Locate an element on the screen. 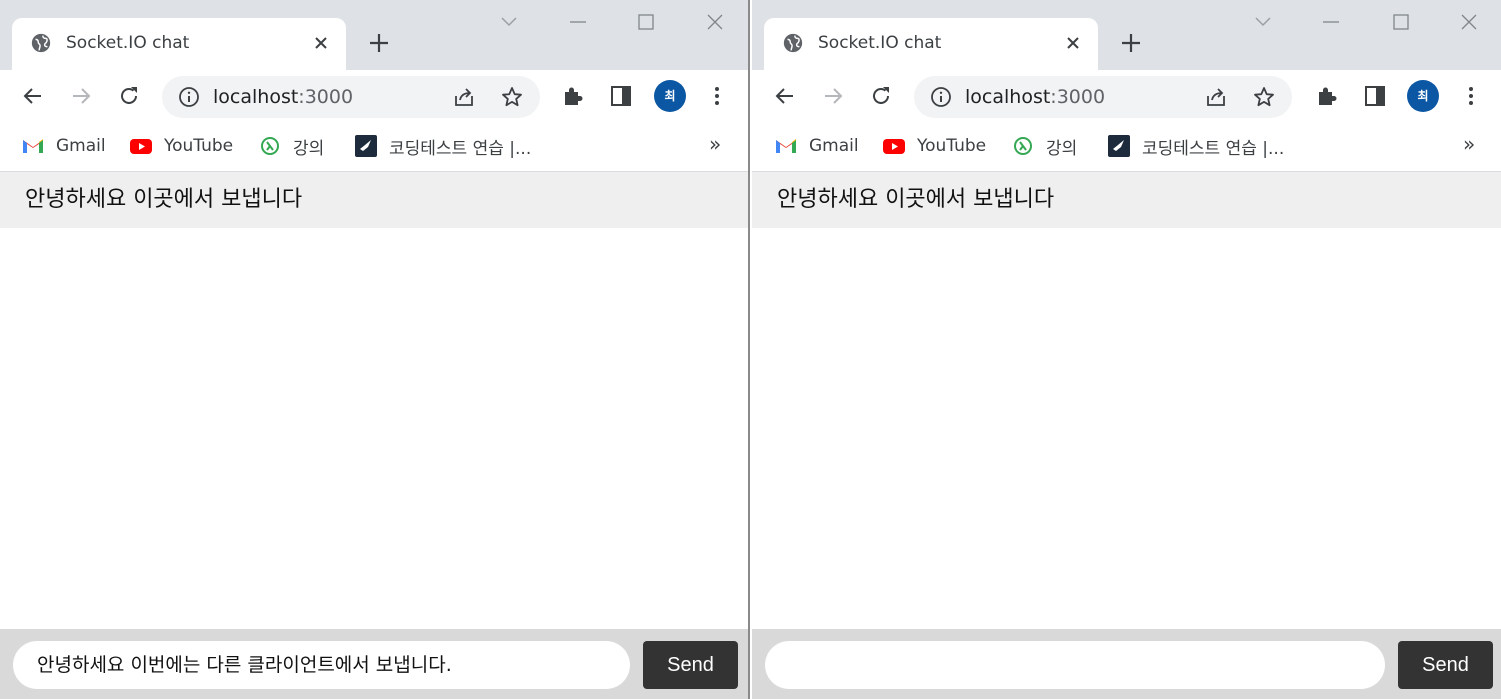  chat-form: Send is located at coordinates (1126, 664).